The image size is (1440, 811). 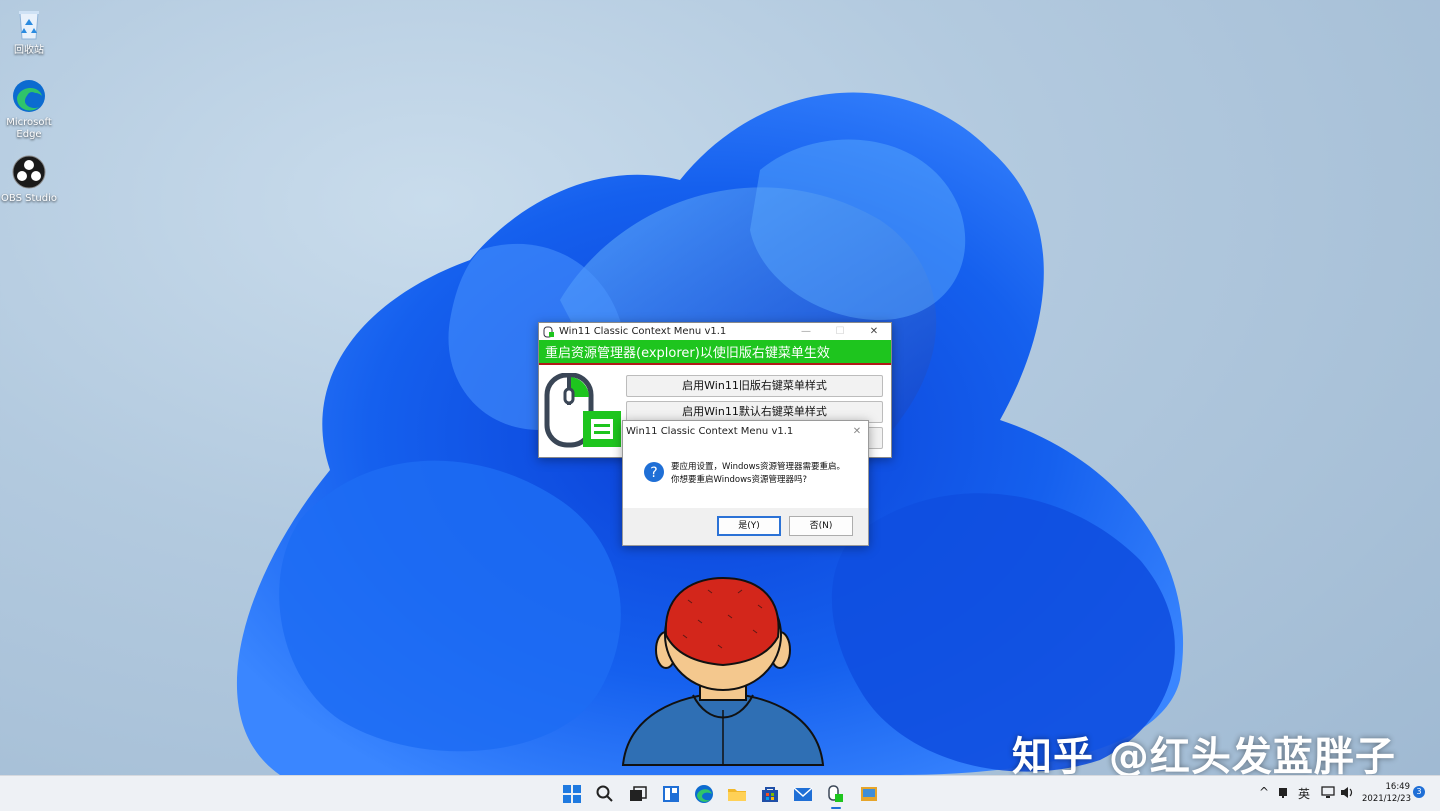 I want to click on ime-indicator: 英, so click(x=1304, y=793).